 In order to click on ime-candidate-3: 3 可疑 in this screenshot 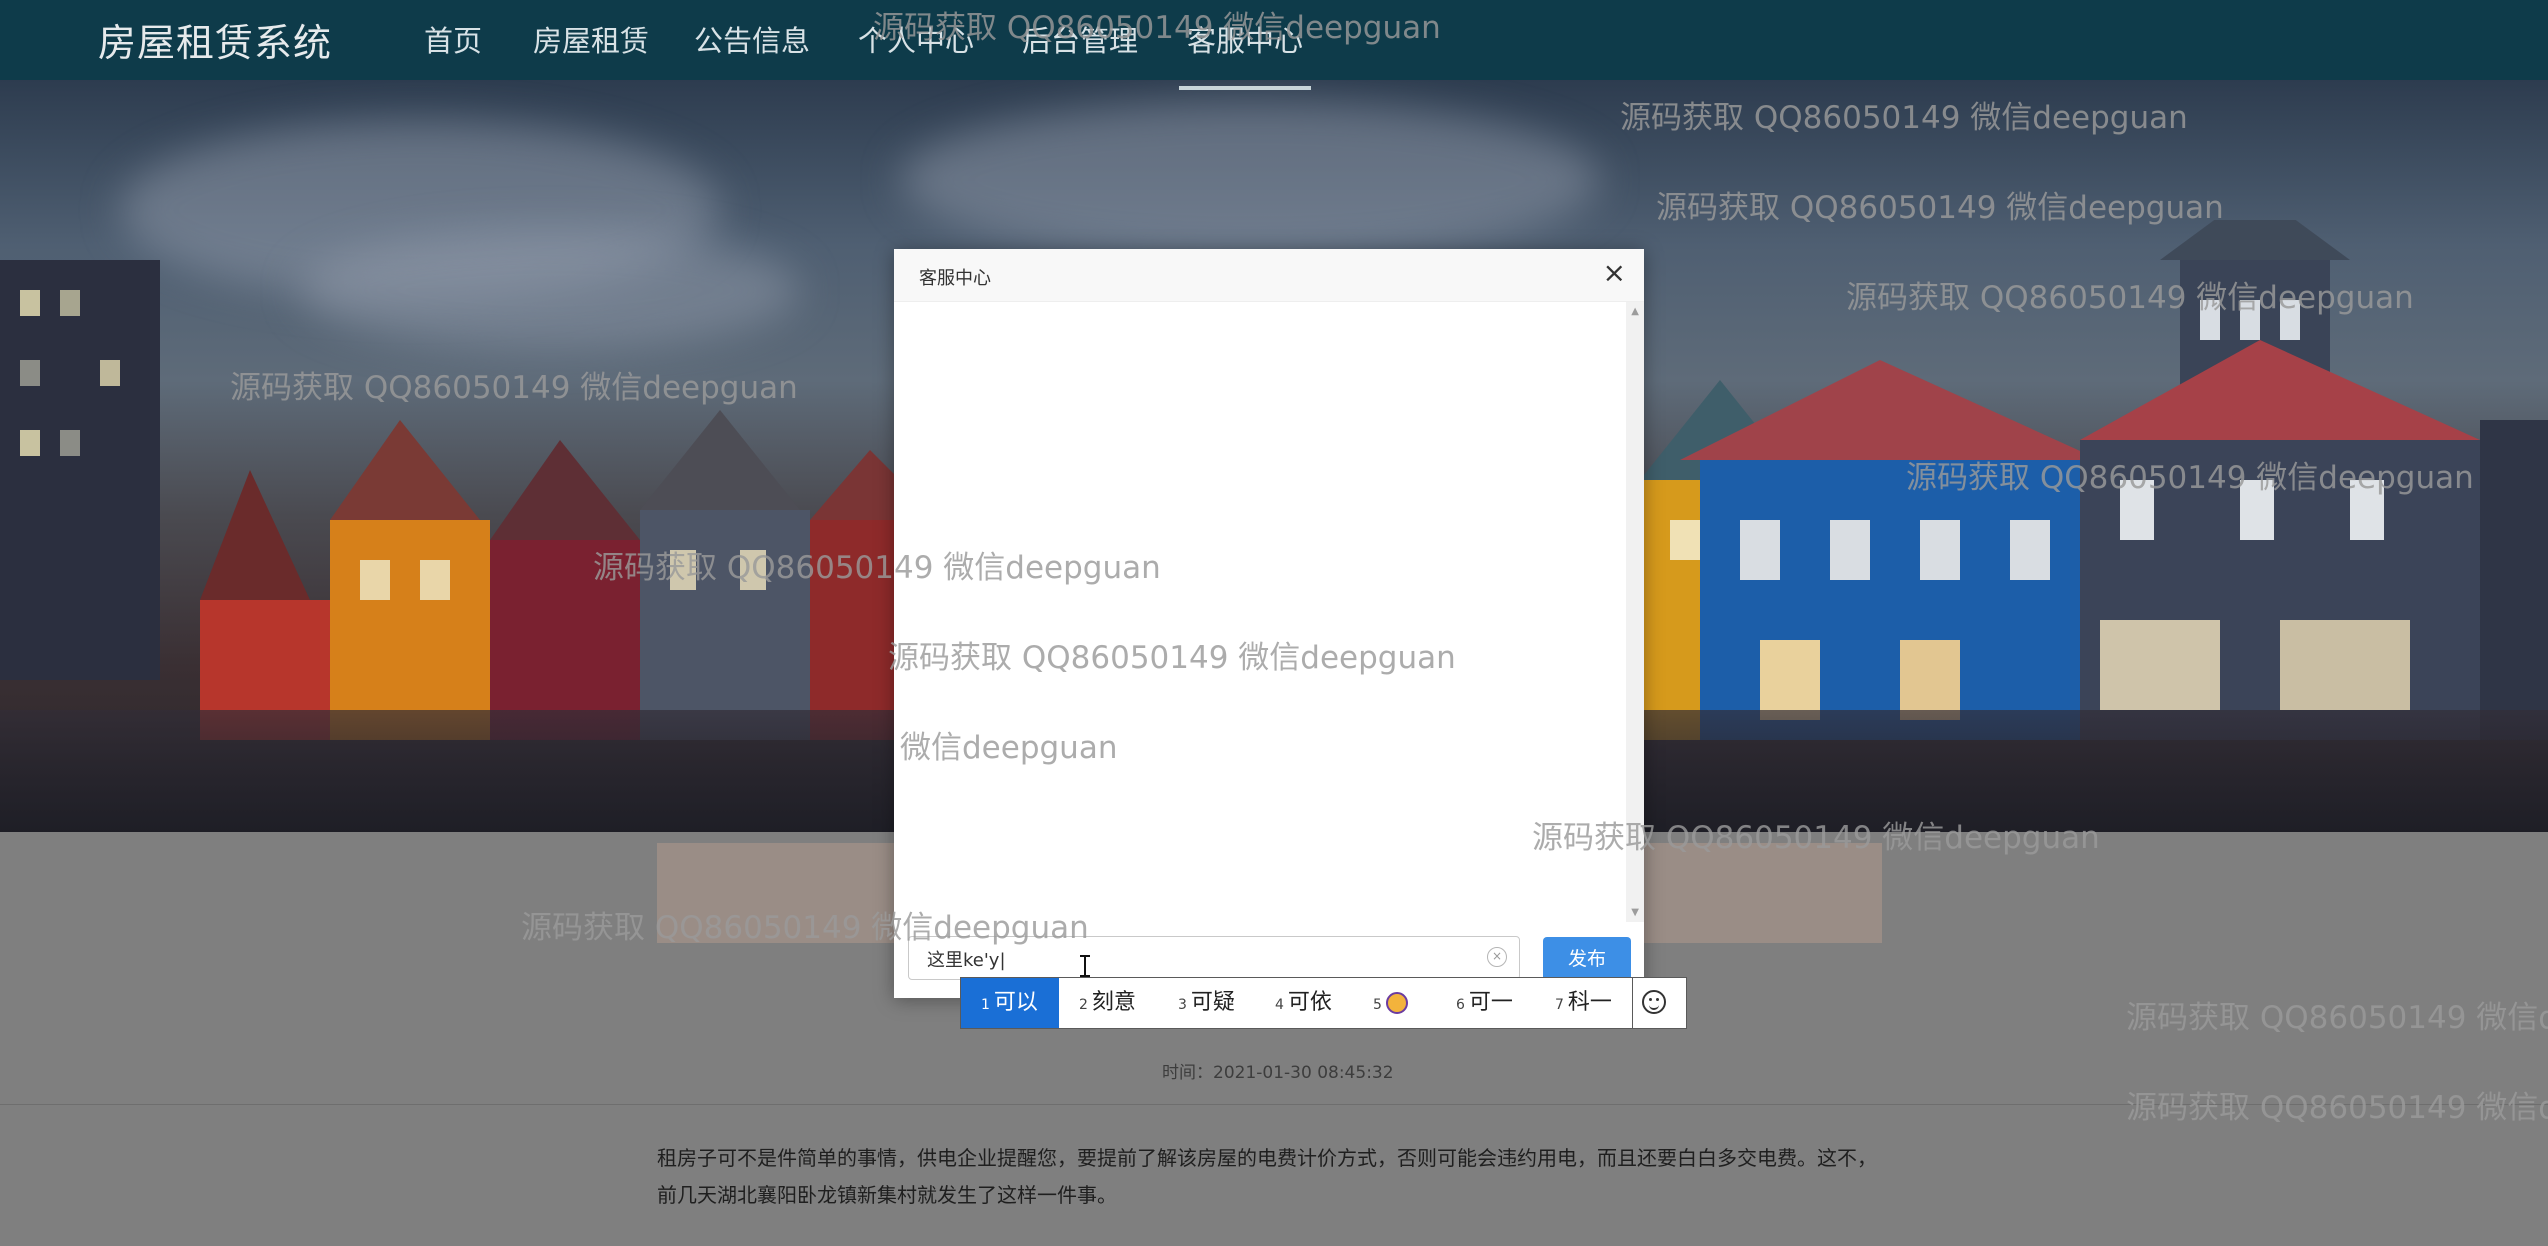, I will do `click(1206, 1003)`.